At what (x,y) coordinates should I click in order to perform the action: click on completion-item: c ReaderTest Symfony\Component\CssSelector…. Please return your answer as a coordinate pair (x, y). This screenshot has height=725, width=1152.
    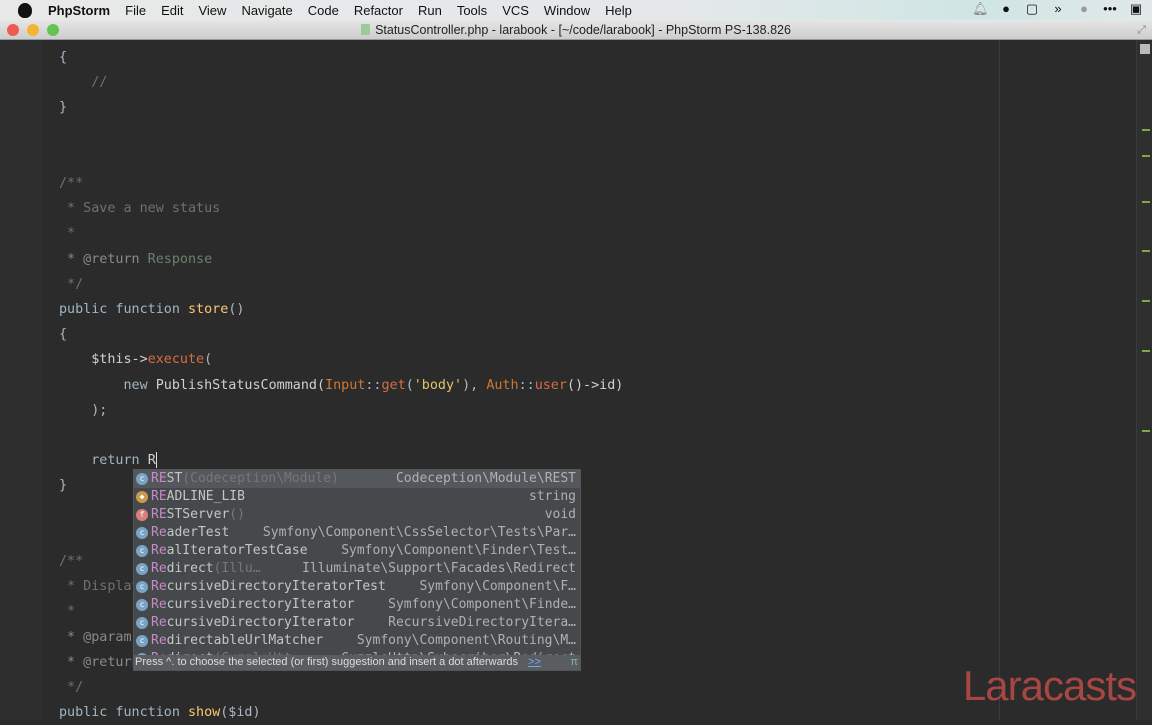
    Looking at the image, I should click on (357, 533).